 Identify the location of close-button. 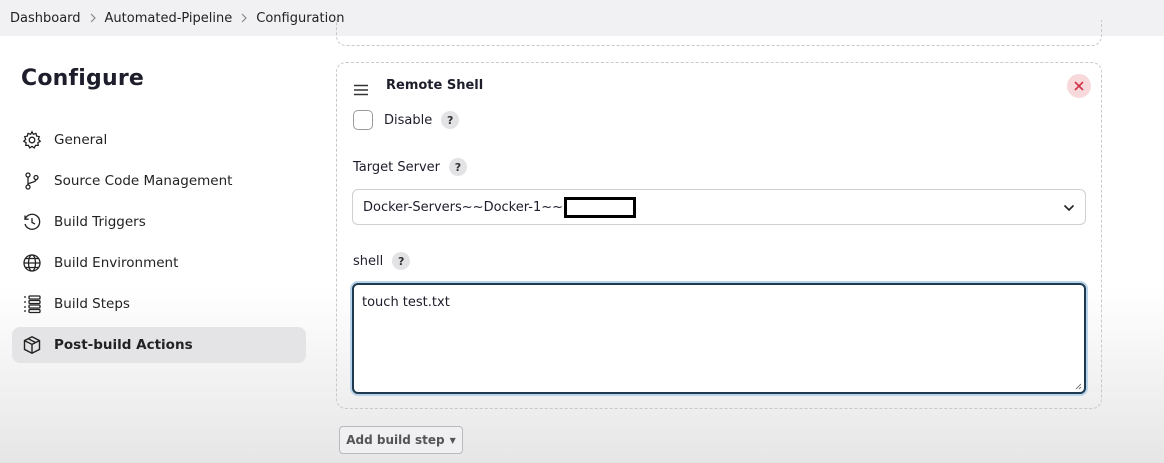
(1079, 86).